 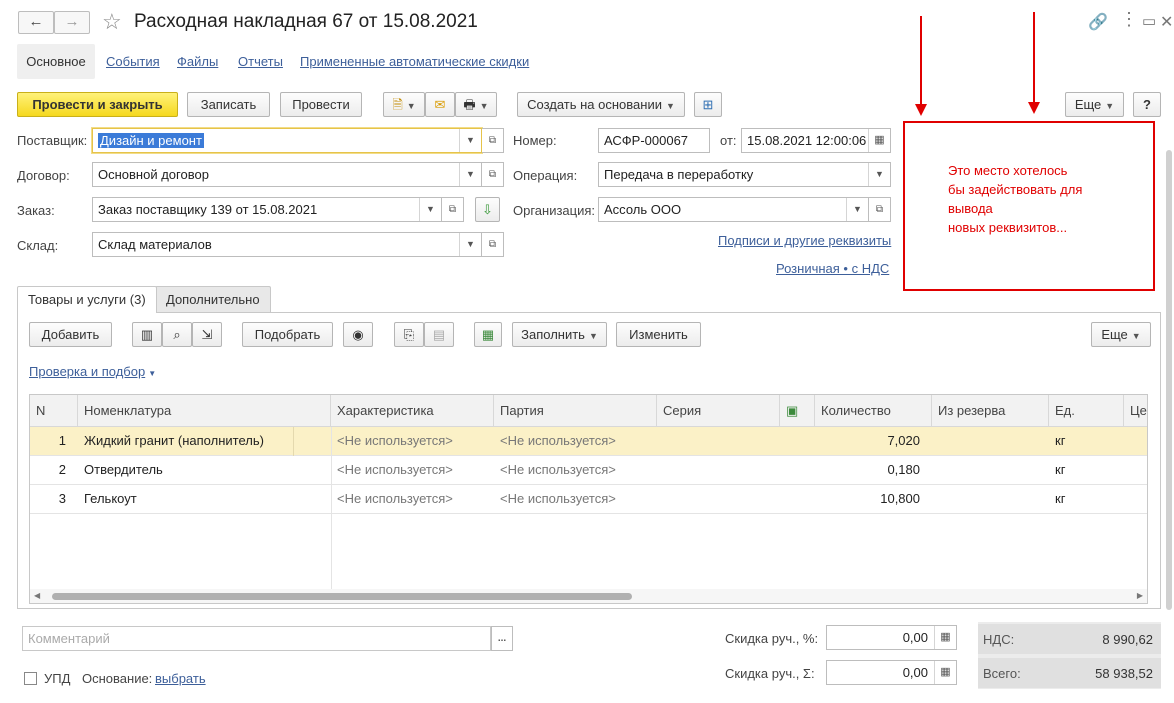 What do you see at coordinates (1094, 104) in the screenshot?
I see `more-button: Еще ▼` at bounding box center [1094, 104].